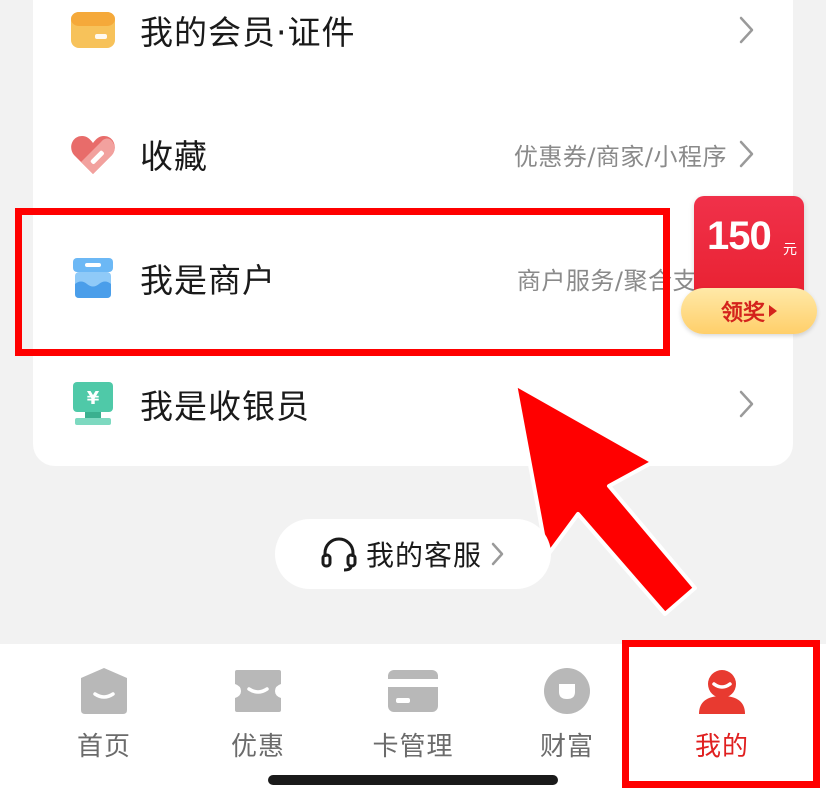  What do you see at coordinates (93, 30) in the screenshot?
I see `member-card-icon` at bounding box center [93, 30].